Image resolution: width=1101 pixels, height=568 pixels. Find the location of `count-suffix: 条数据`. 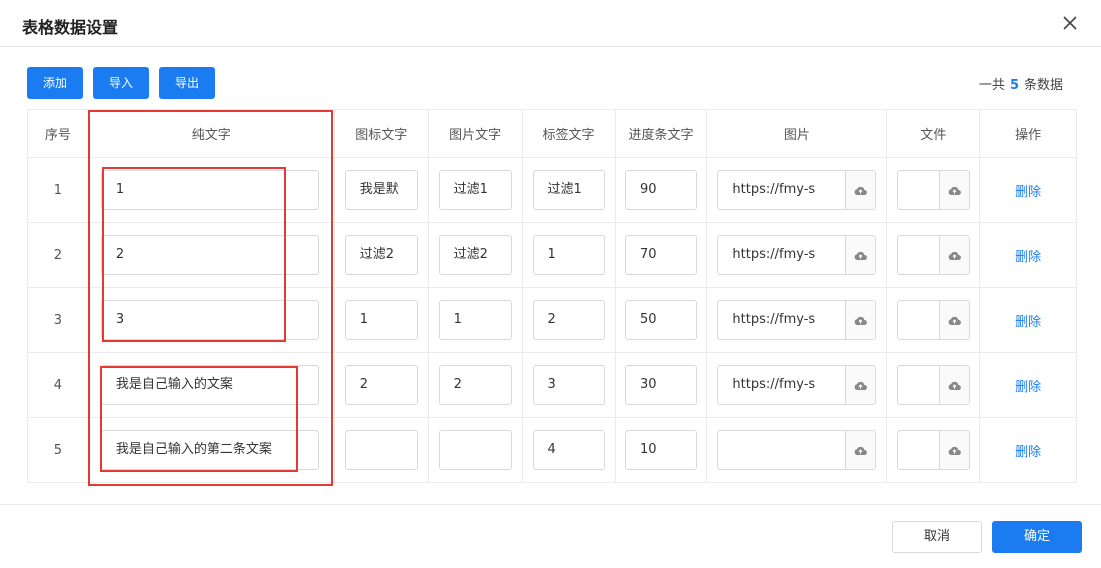

count-suffix: 条数据 is located at coordinates (1043, 85).